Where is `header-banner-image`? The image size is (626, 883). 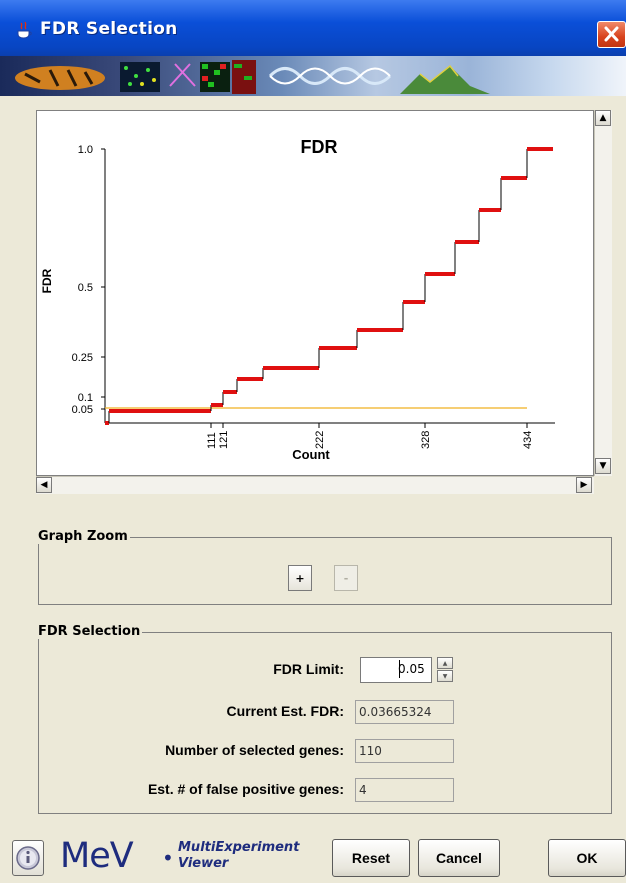
header-banner-image is located at coordinates (313, 76).